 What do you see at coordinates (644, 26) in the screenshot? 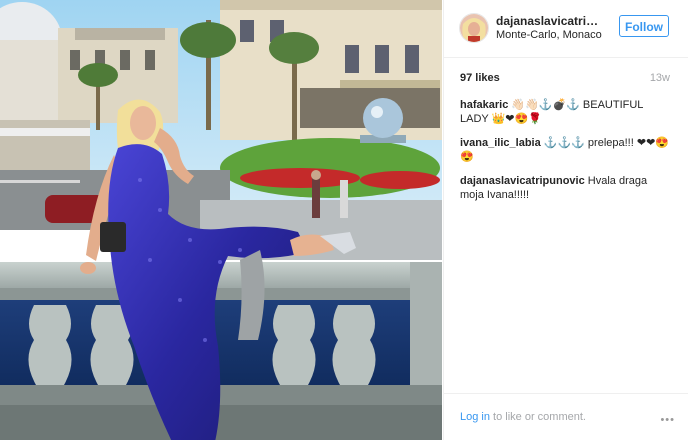
I see `follow-button: Follow` at bounding box center [644, 26].